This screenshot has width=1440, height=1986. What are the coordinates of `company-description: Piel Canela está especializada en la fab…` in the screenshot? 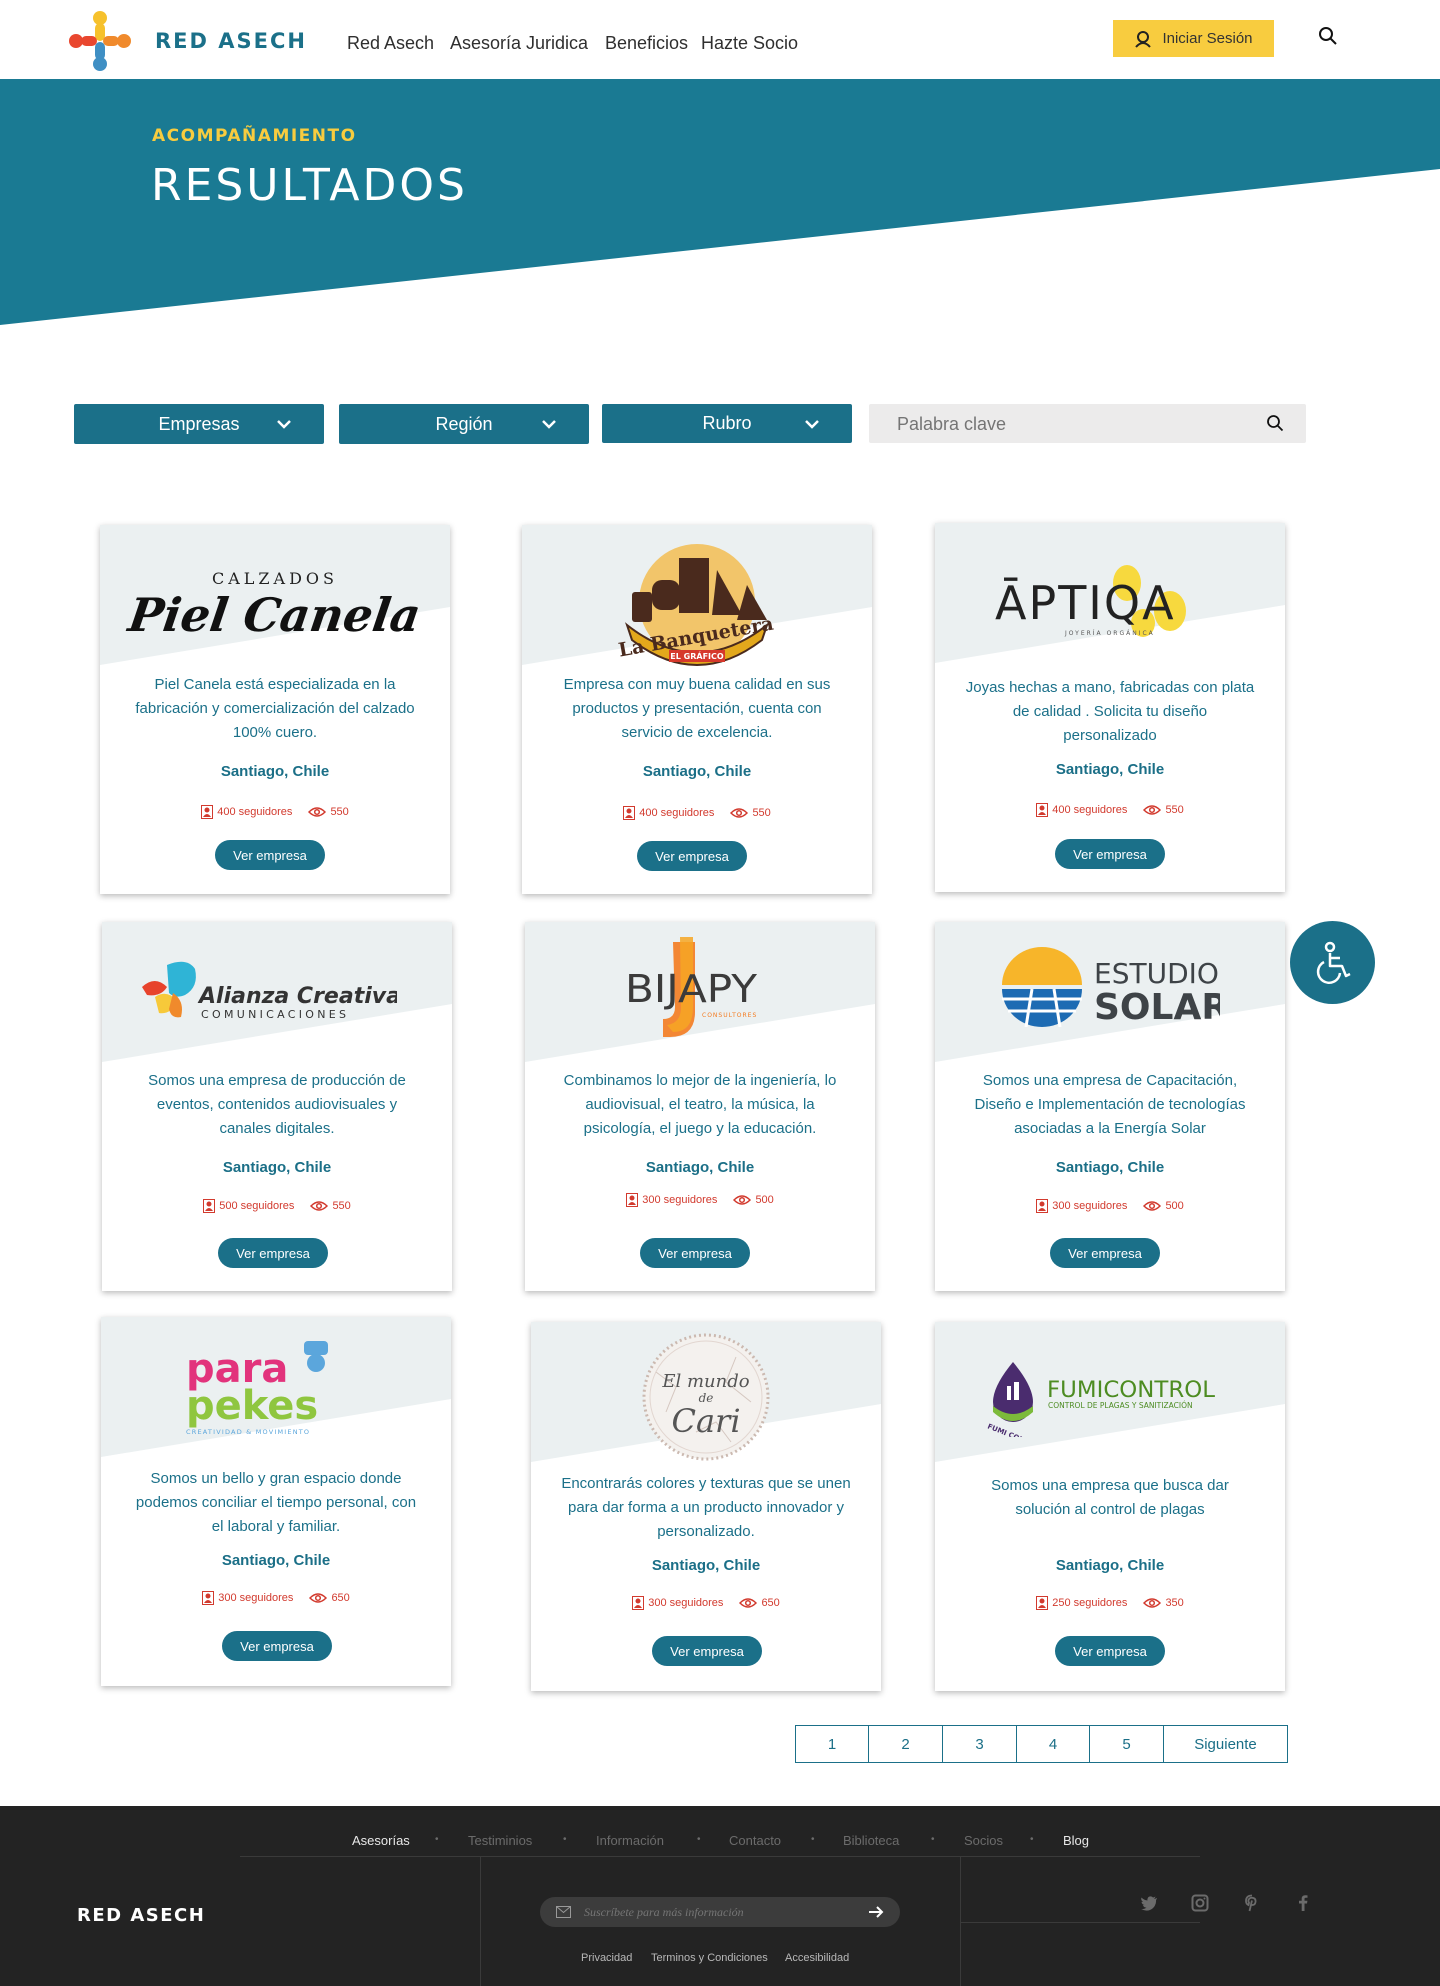 It's located at (275, 708).